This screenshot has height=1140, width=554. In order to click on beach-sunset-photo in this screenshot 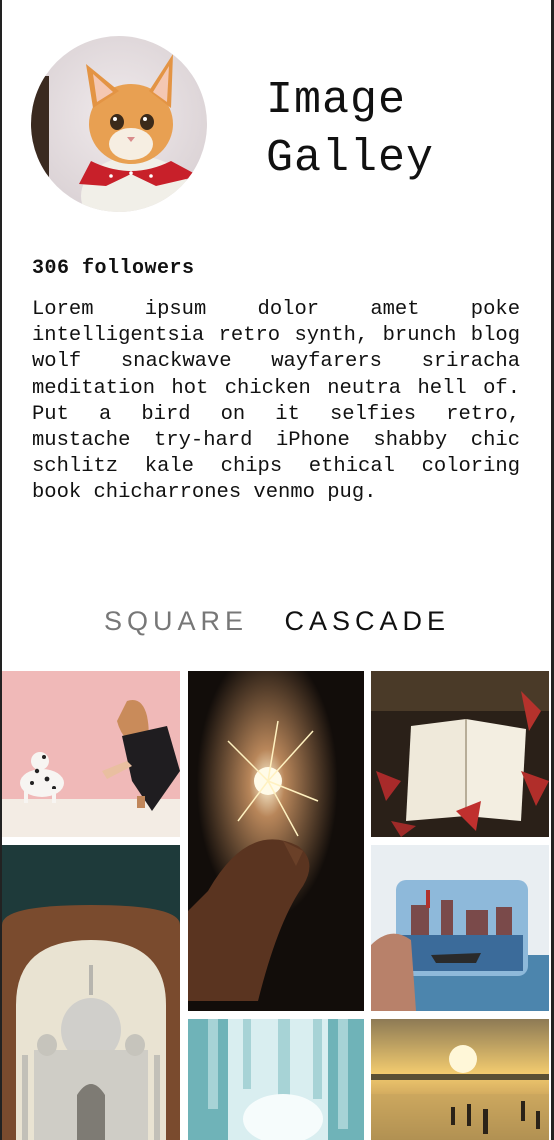, I will do `click(460, 1079)`.